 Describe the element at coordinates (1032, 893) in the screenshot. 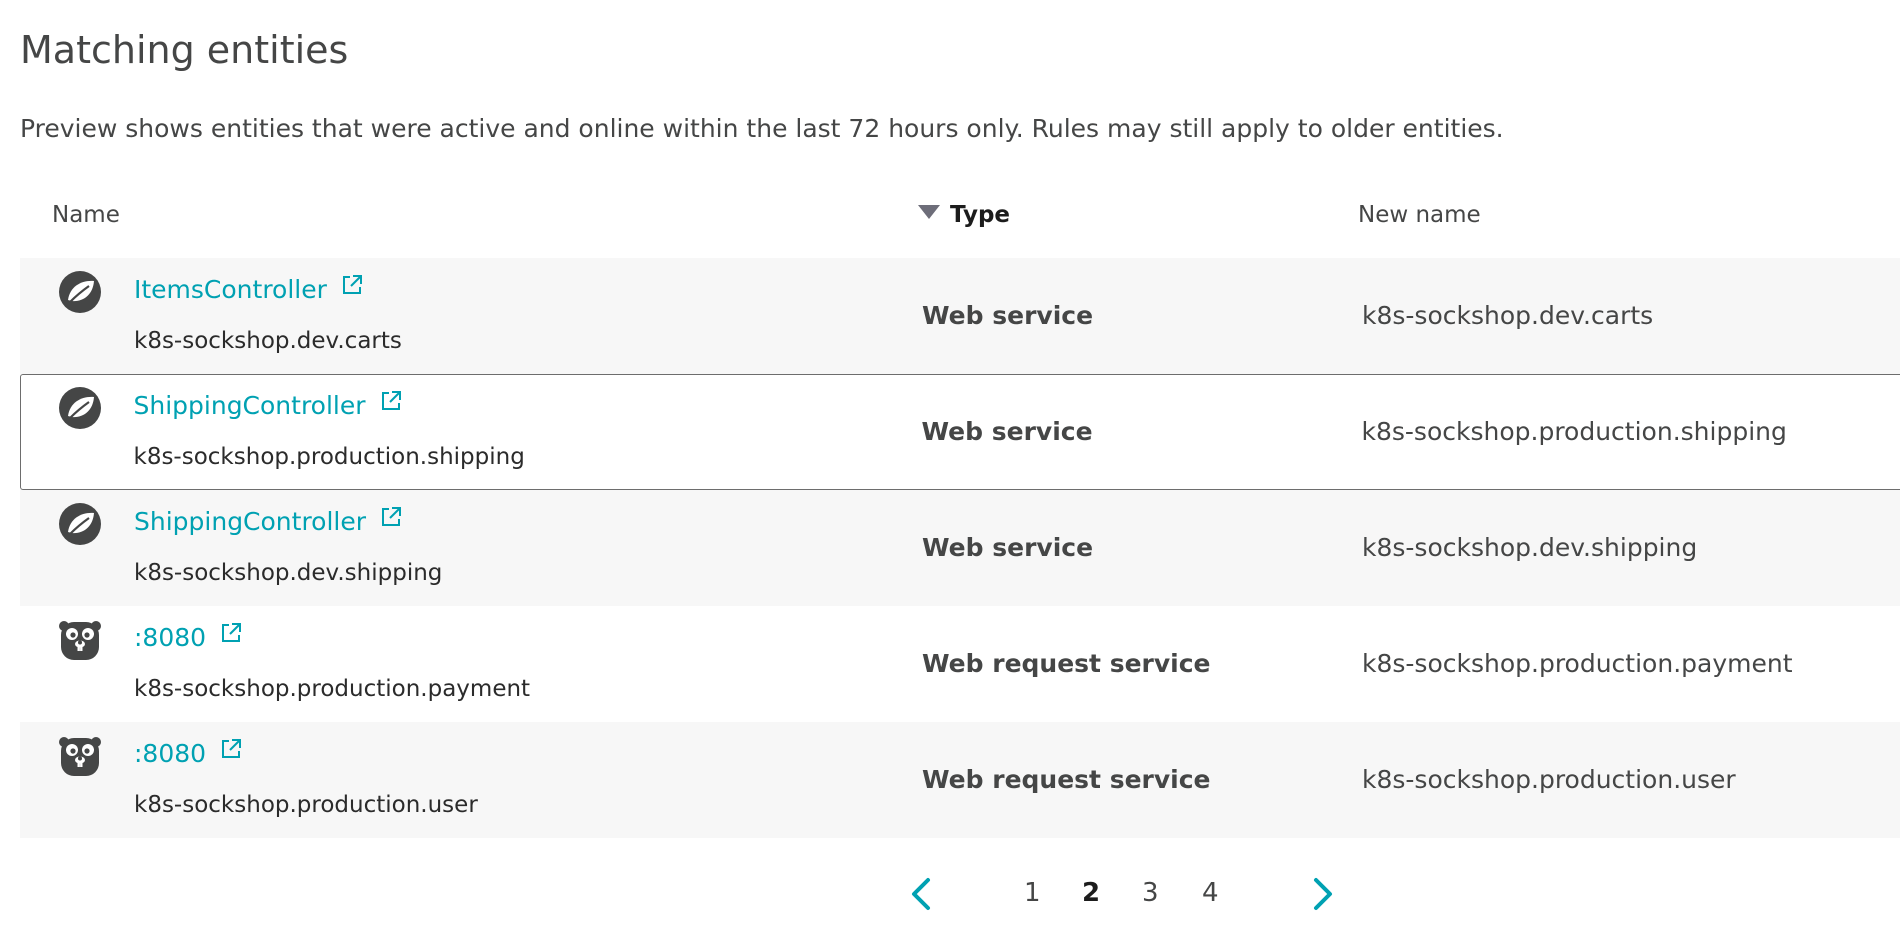

I see `page-1-button: 1` at that location.